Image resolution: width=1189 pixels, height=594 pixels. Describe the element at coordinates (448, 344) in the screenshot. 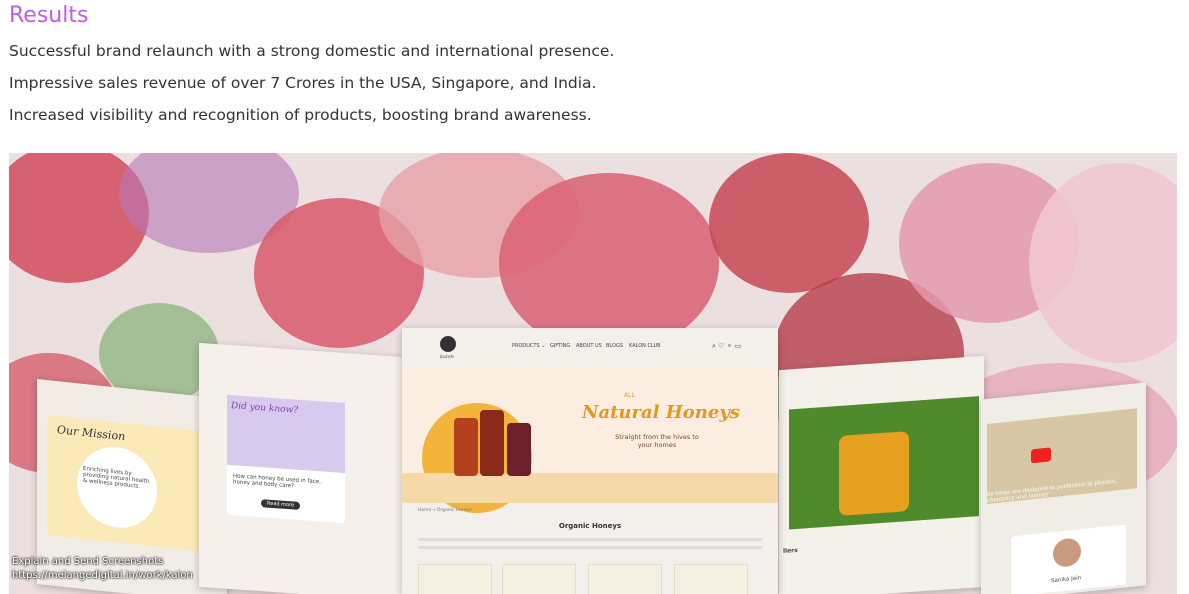

I see `kalon-logo-icon` at that location.